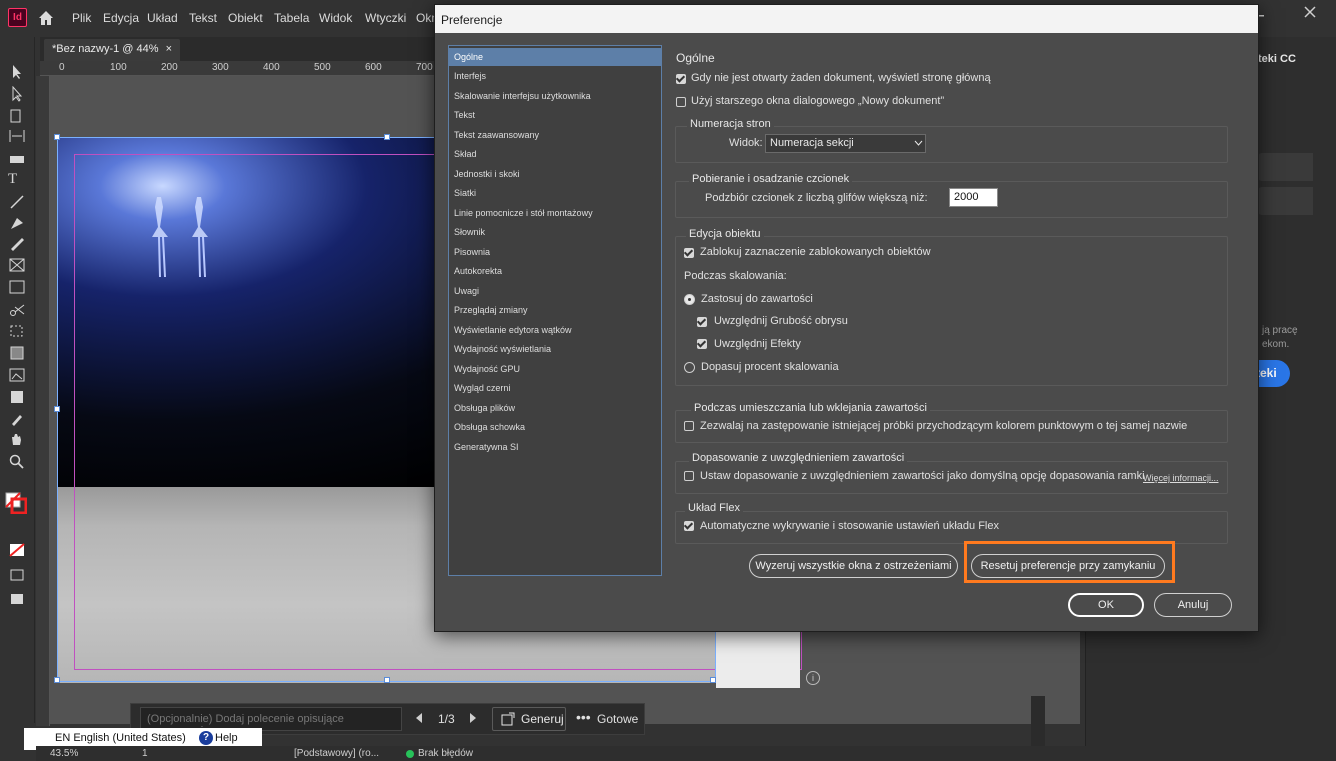 This screenshot has width=1336, height=761. What do you see at coordinates (17, 72) in the screenshot?
I see `selection-tool-icon` at bounding box center [17, 72].